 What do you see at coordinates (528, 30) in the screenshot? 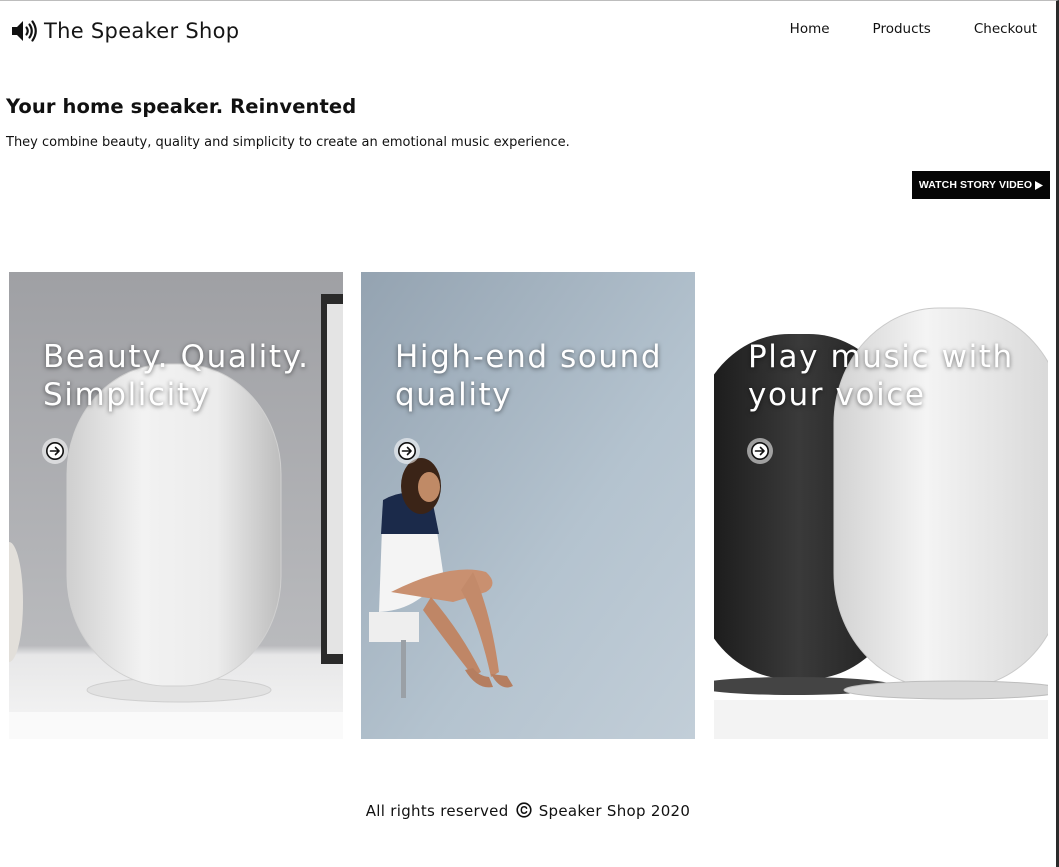
I see `site-header: The Speaker Shop Home Products Checkout` at bounding box center [528, 30].